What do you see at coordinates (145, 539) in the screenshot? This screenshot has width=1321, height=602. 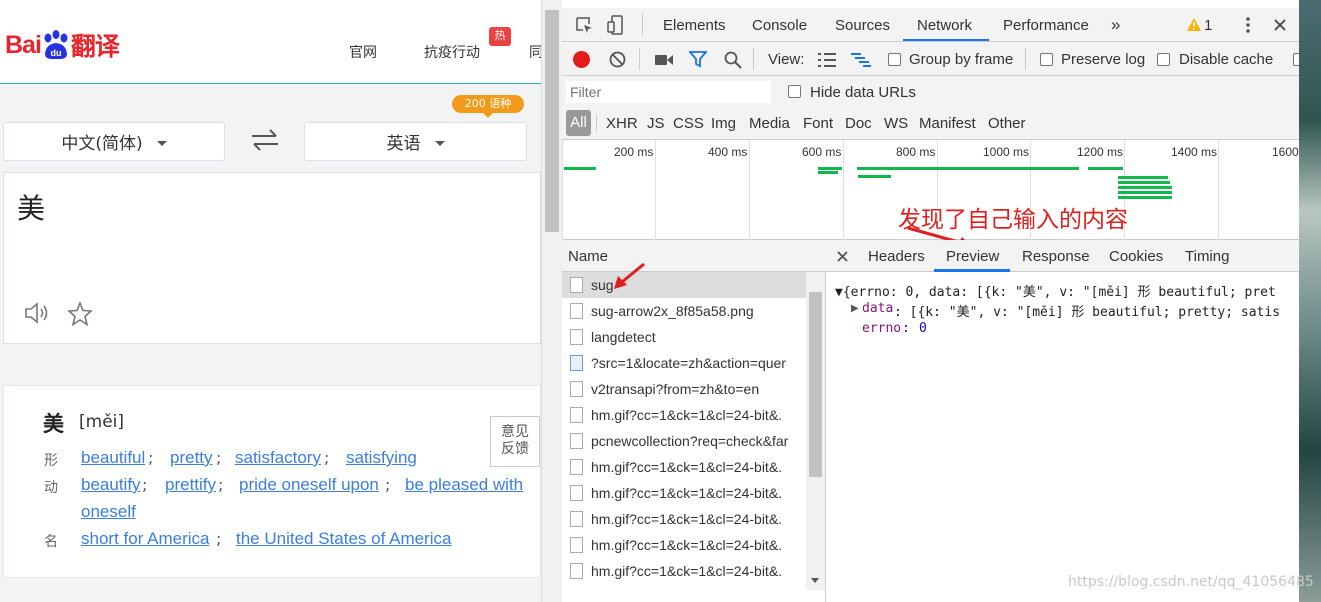 I see `meaning-link: short for America` at bounding box center [145, 539].